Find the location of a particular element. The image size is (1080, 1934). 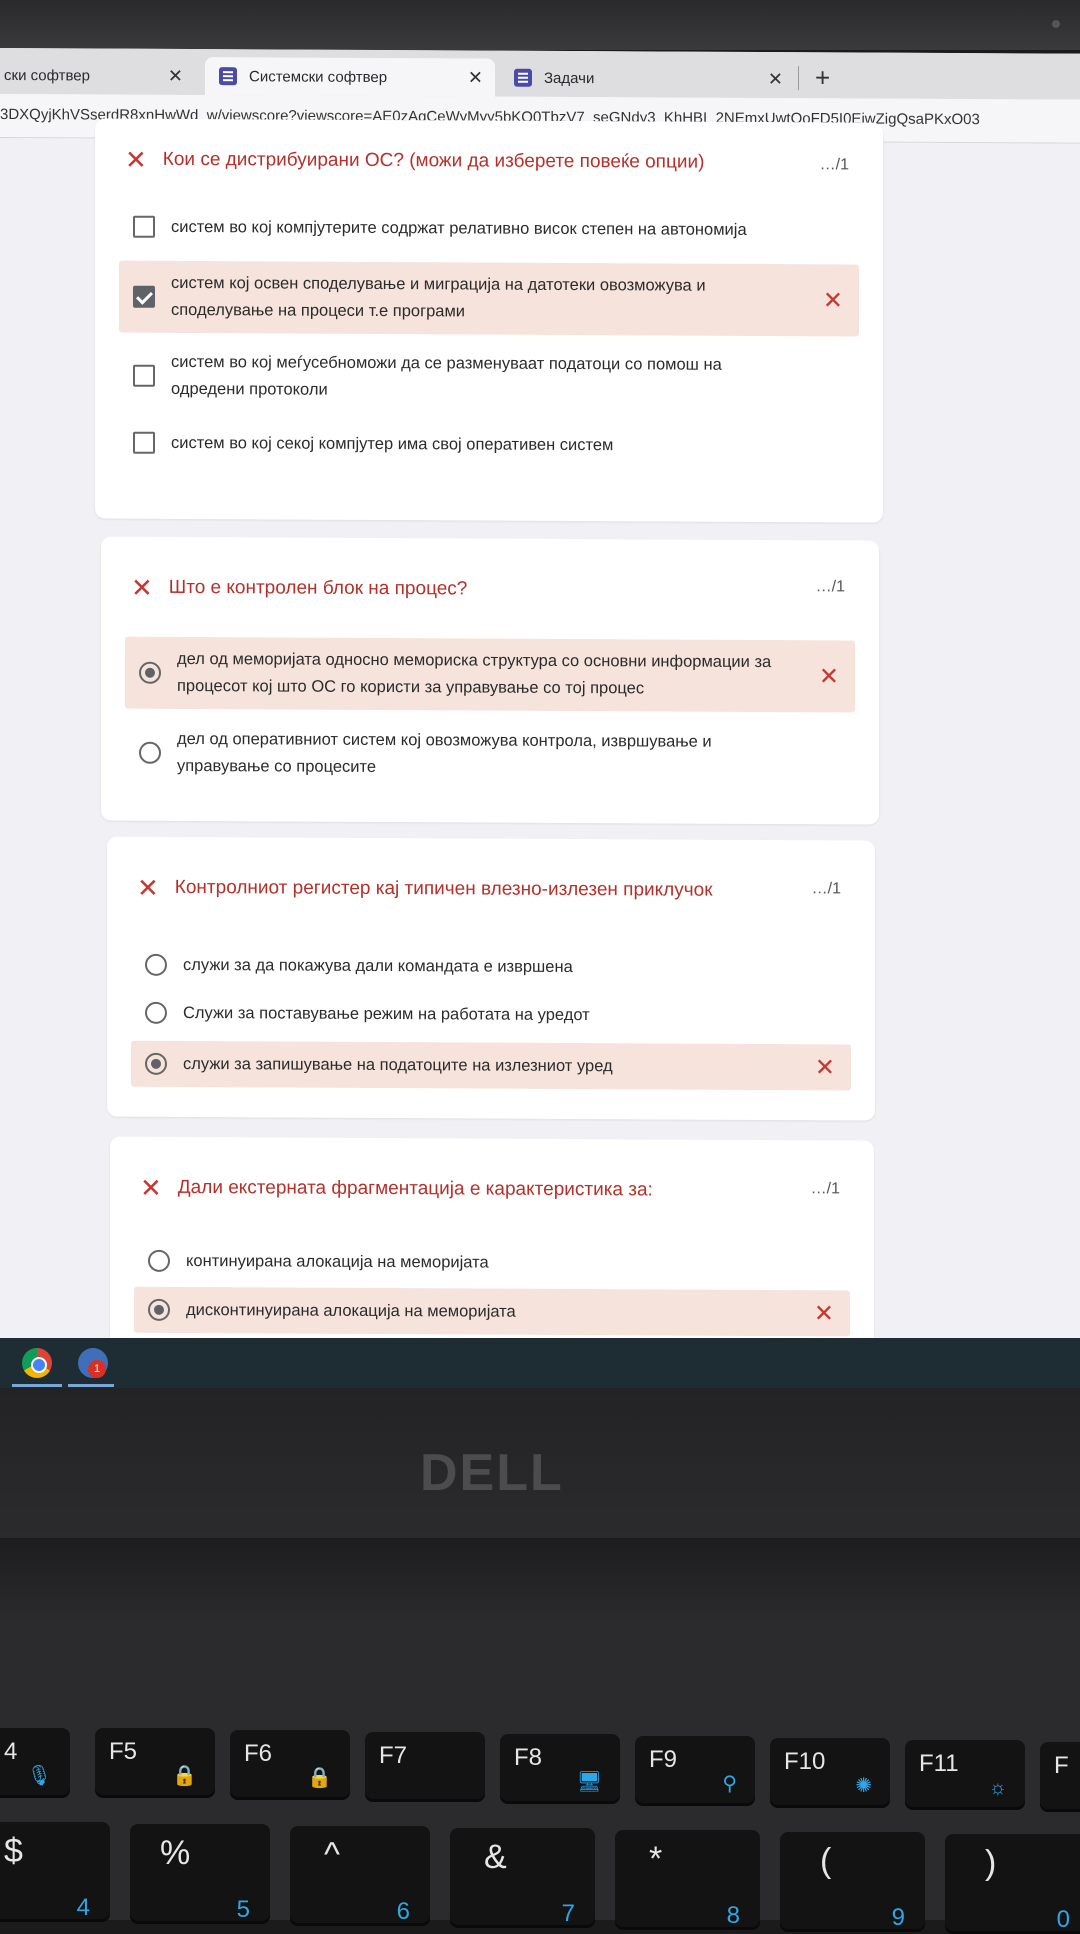

bottom-bezel: DELL is located at coordinates (540, 1463).